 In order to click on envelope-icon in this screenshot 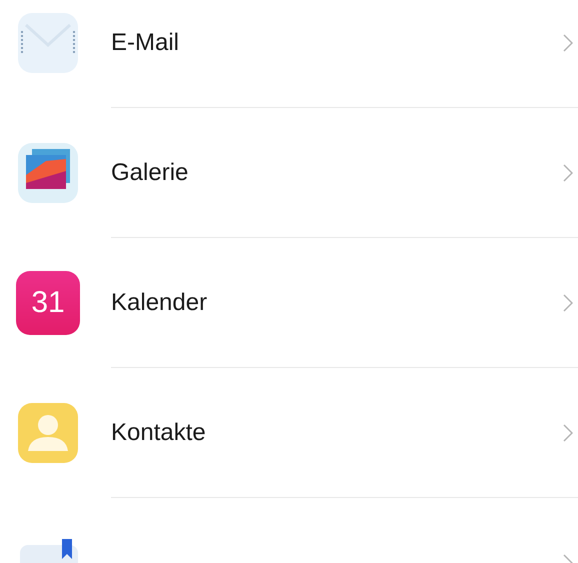, I will do `click(48, 43)`.